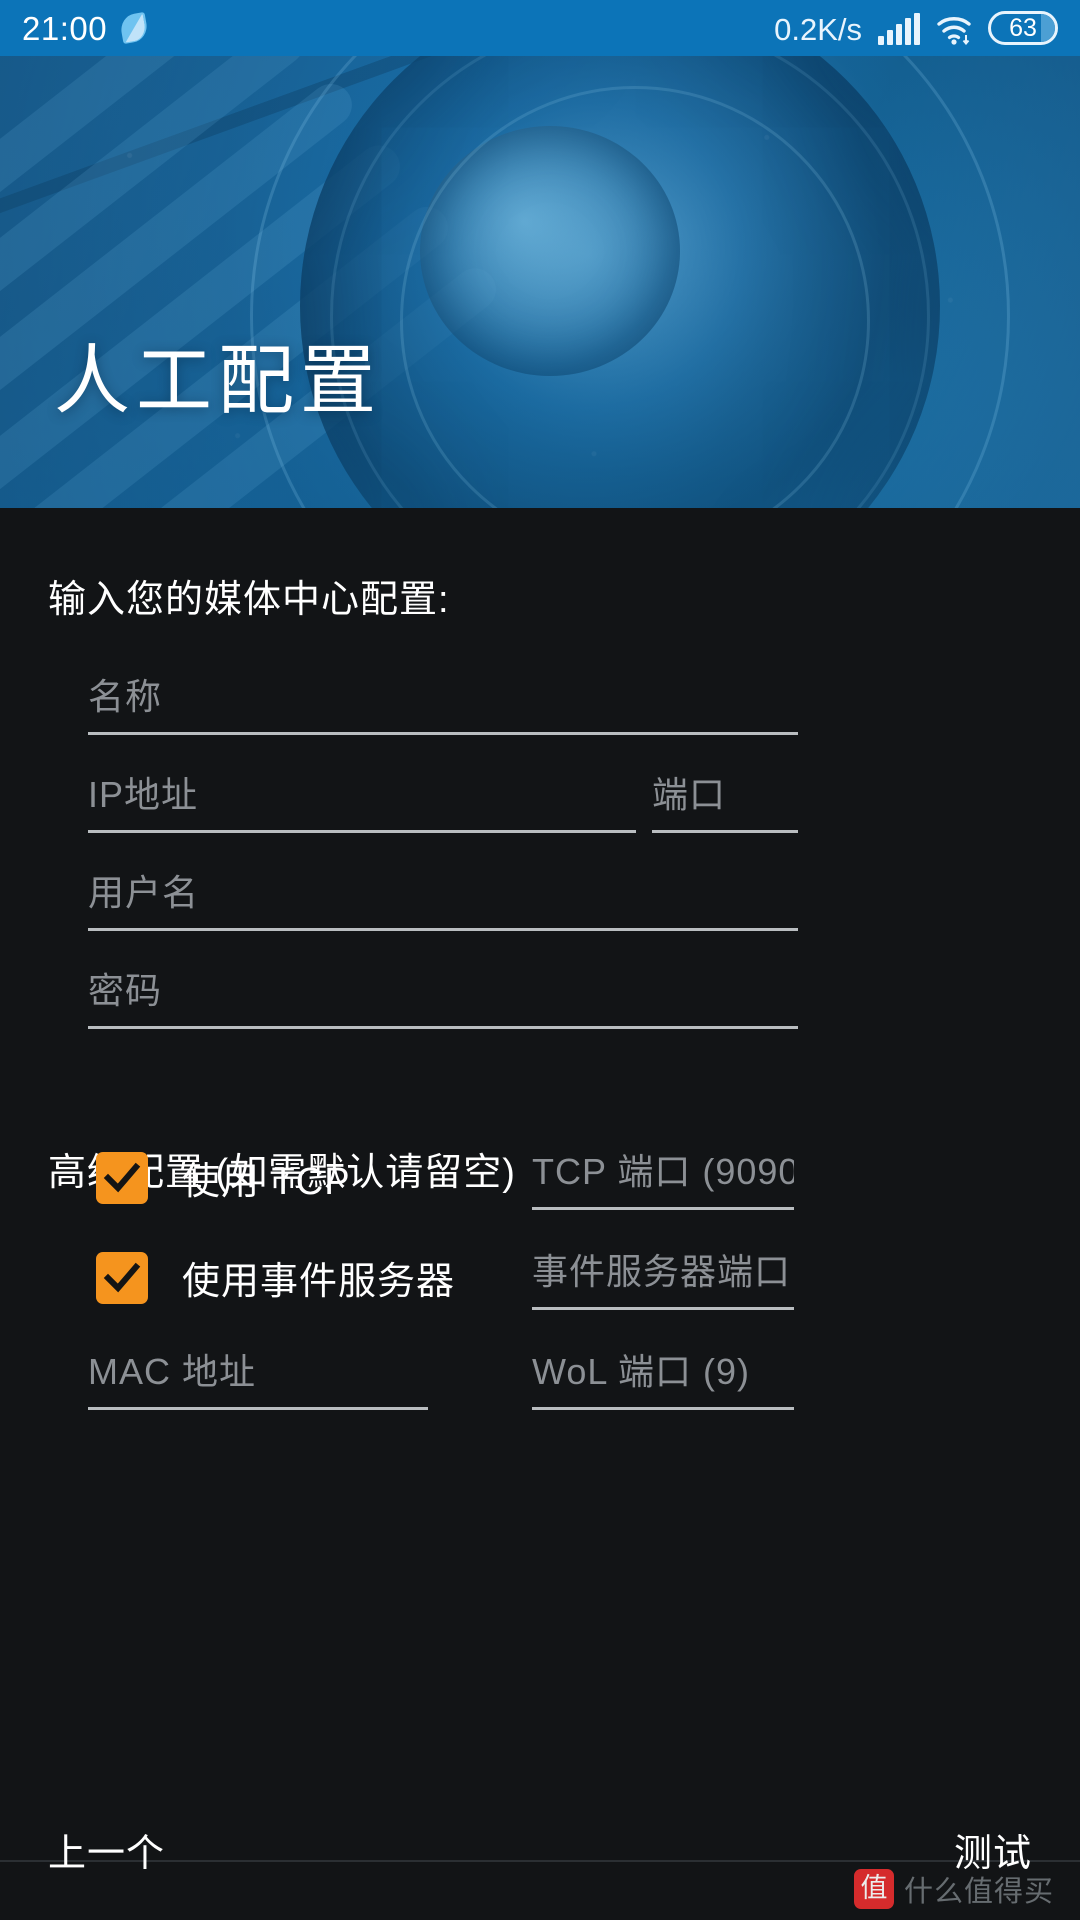 The image size is (1080, 1920). Describe the element at coordinates (663, 1271) in the screenshot. I see `event-server-port-field-placeholder: 事件服务器端口 (` at that location.